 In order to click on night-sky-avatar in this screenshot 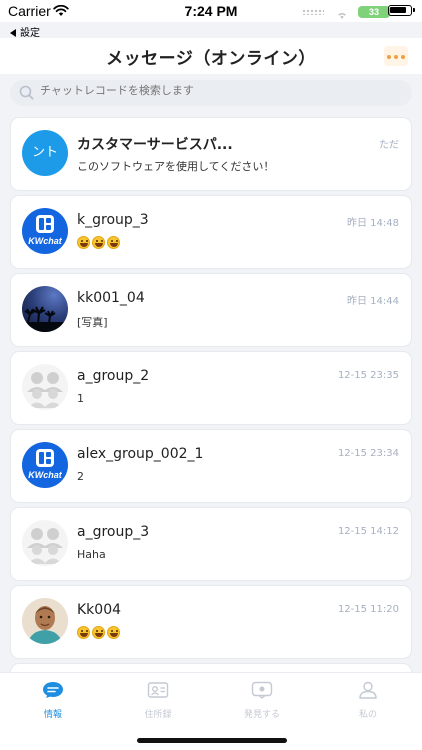, I will do `click(45, 309)`.